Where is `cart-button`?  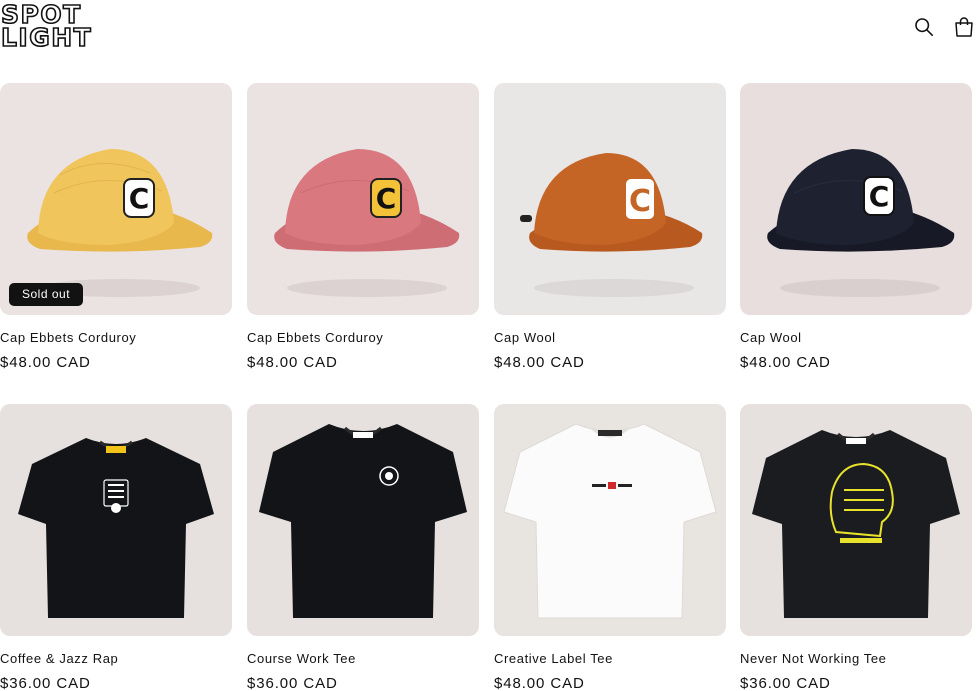 cart-button is located at coordinates (964, 27).